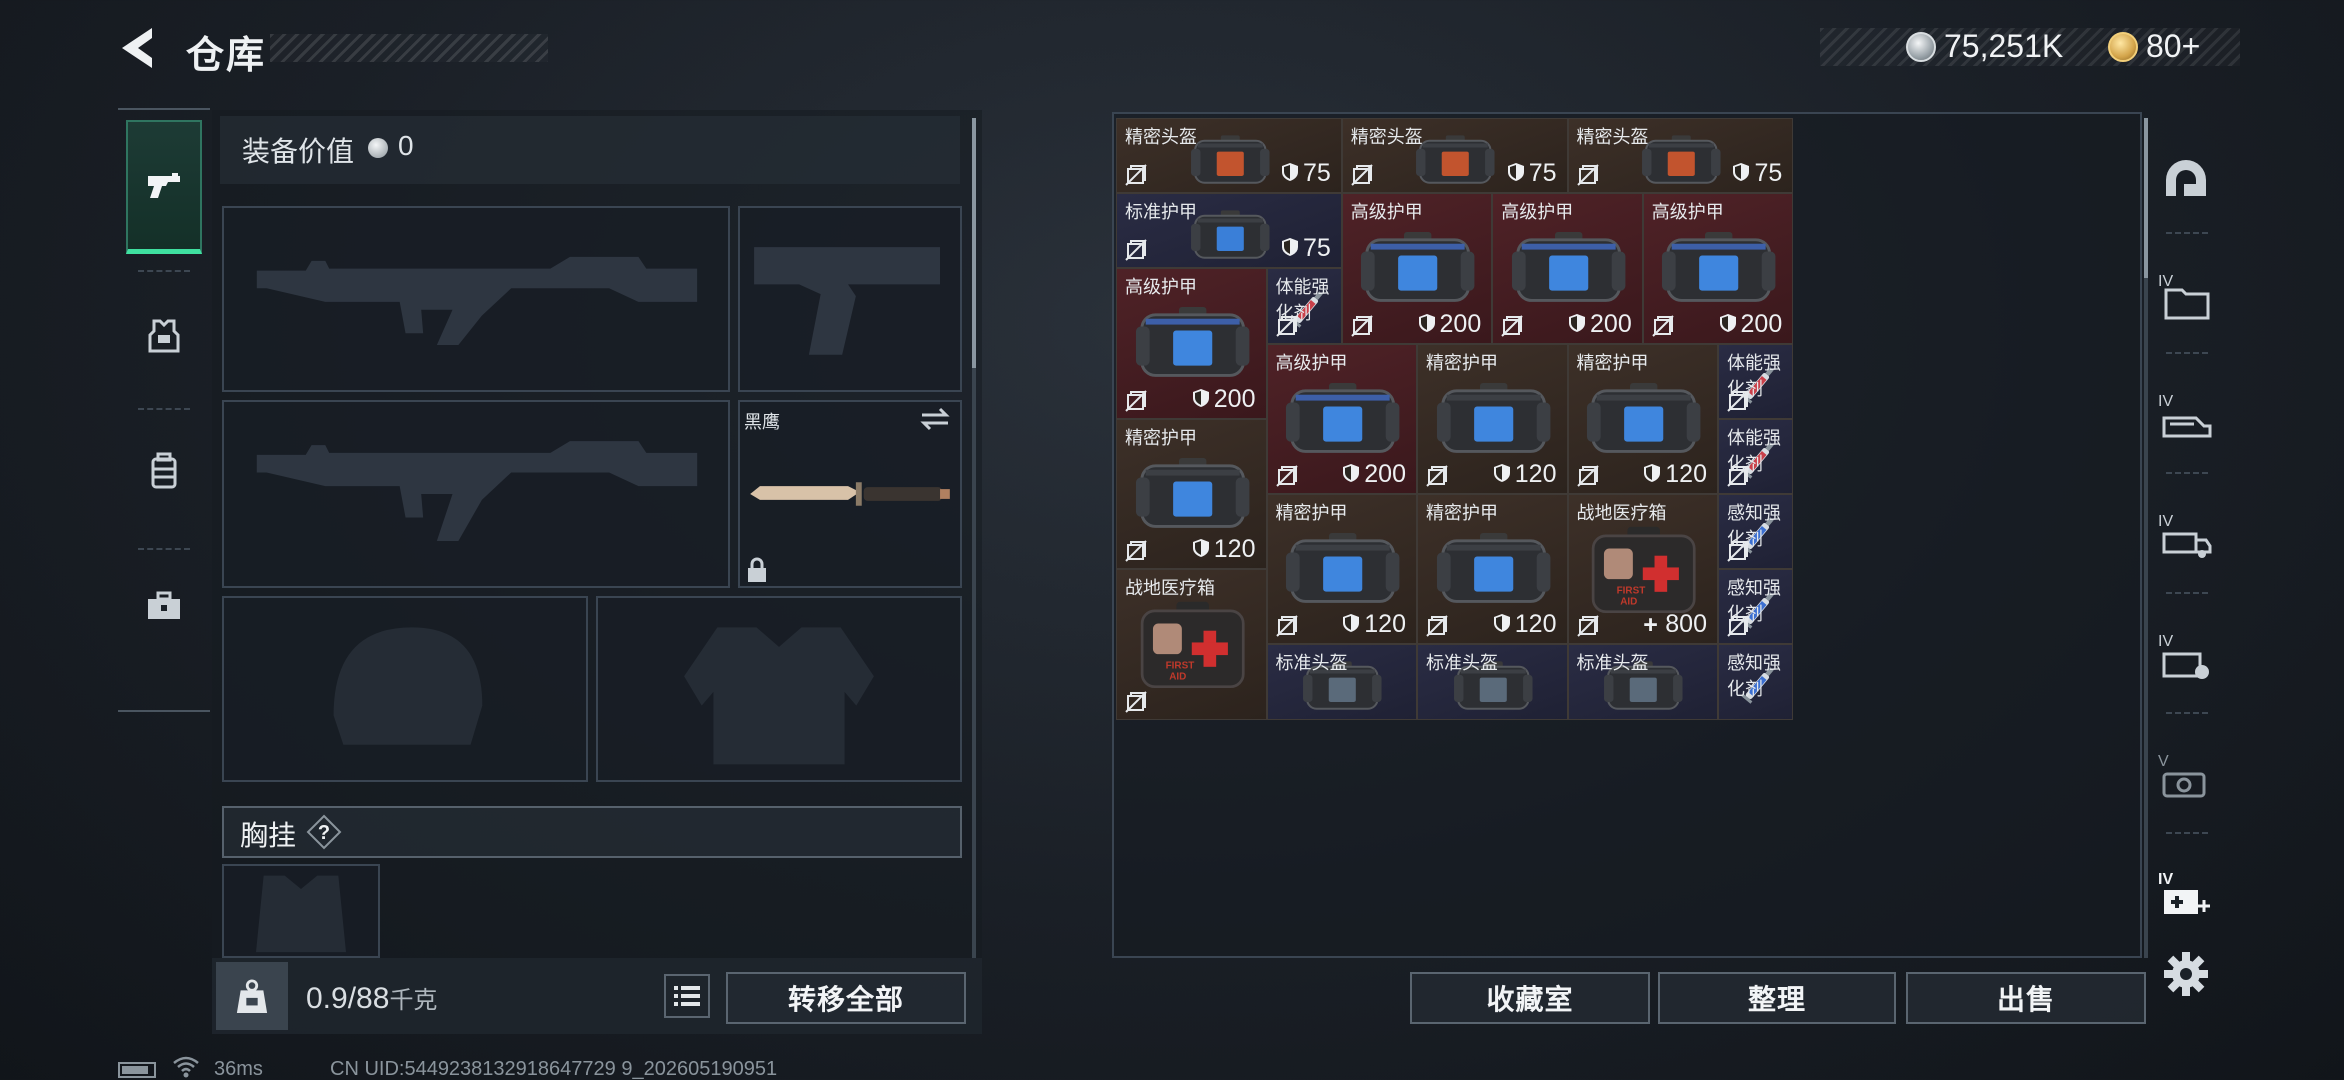 The width and height of the screenshot is (2344, 1080). Describe the element at coordinates (137, 1070) in the screenshot. I see `battery-icon` at that location.